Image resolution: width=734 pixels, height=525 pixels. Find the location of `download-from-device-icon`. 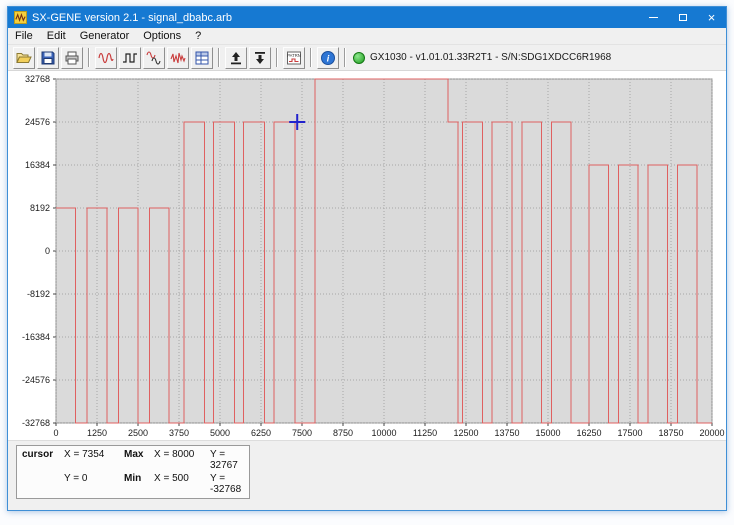

download-from-device-icon is located at coordinates (260, 57).